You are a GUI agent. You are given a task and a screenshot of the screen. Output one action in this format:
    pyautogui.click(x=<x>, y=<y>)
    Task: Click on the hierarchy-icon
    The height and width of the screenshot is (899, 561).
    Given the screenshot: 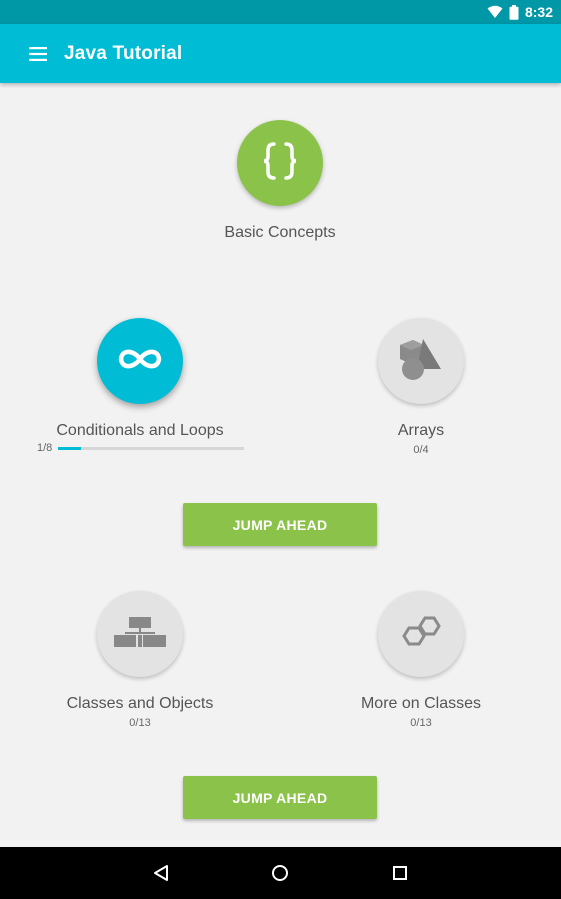 What is the action you would take?
    pyautogui.click(x=140, y=634)
    